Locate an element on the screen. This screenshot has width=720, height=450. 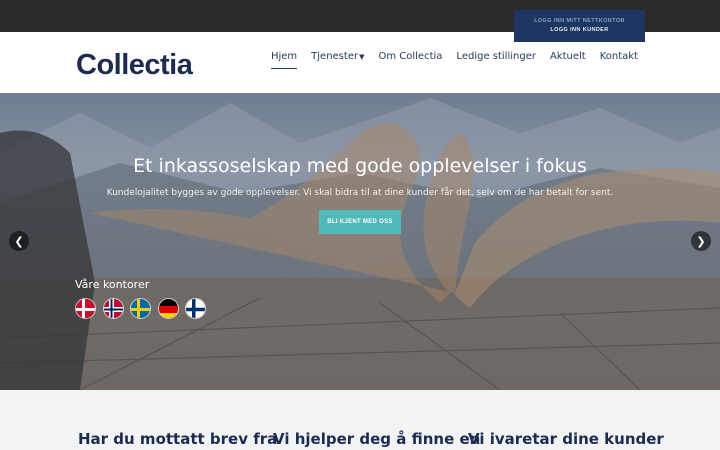
sweden-flag is located at coordinates (140, 308).